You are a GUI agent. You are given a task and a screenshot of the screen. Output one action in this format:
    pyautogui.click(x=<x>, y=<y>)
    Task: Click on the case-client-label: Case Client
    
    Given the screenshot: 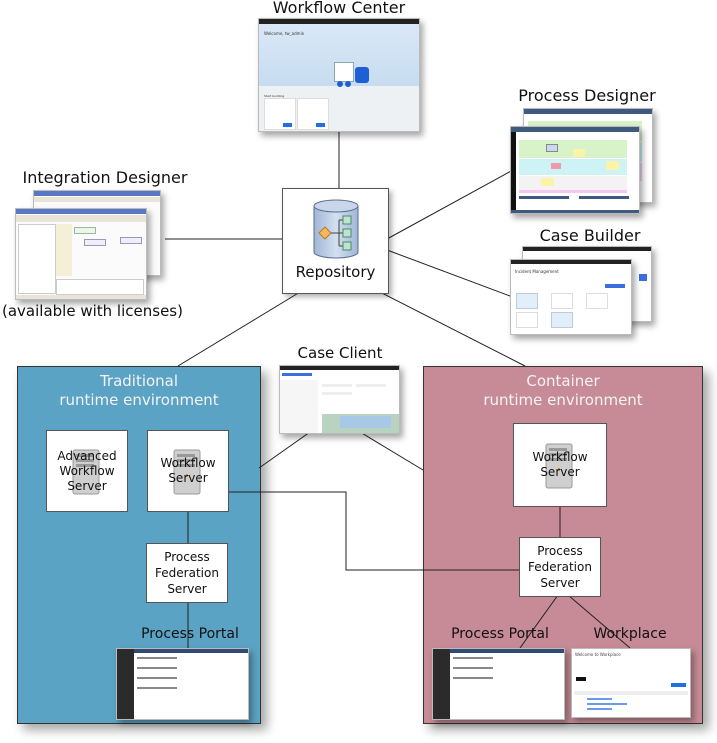 What is the action you would take?
    pyautogui.click(x=340, y=353)
    